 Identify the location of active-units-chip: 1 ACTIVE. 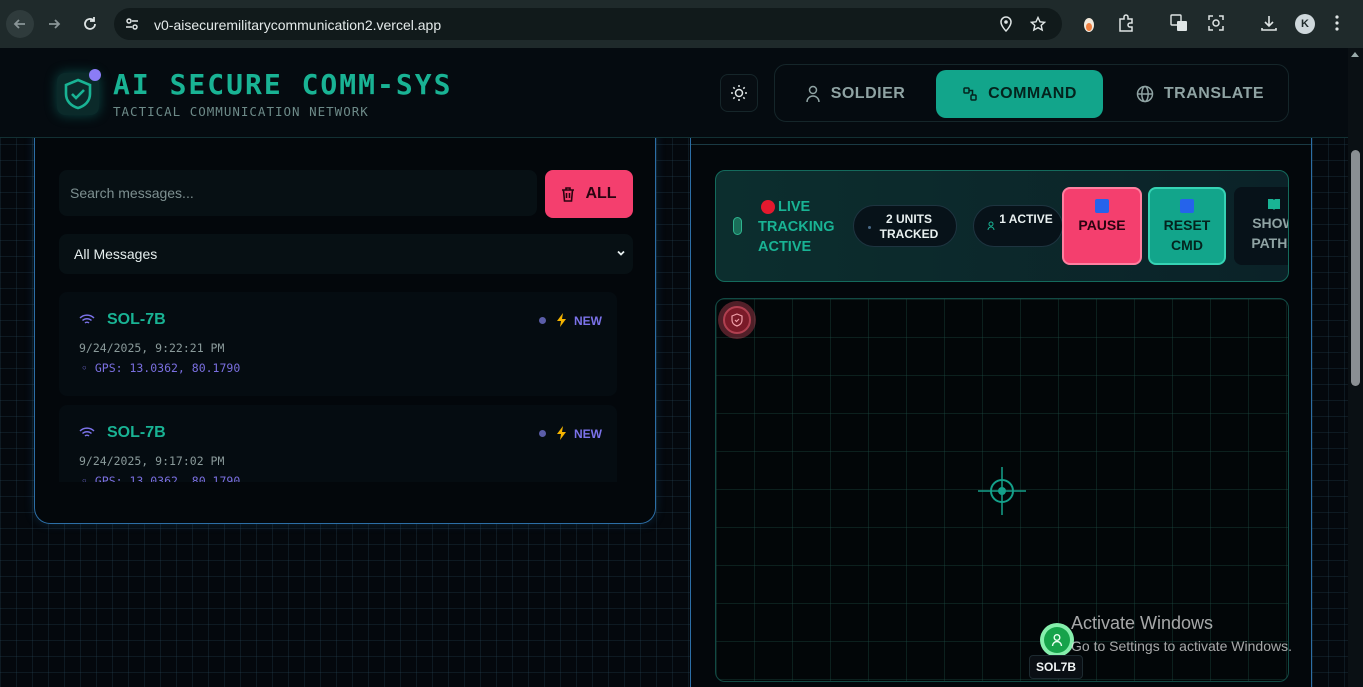
(1018, 226).